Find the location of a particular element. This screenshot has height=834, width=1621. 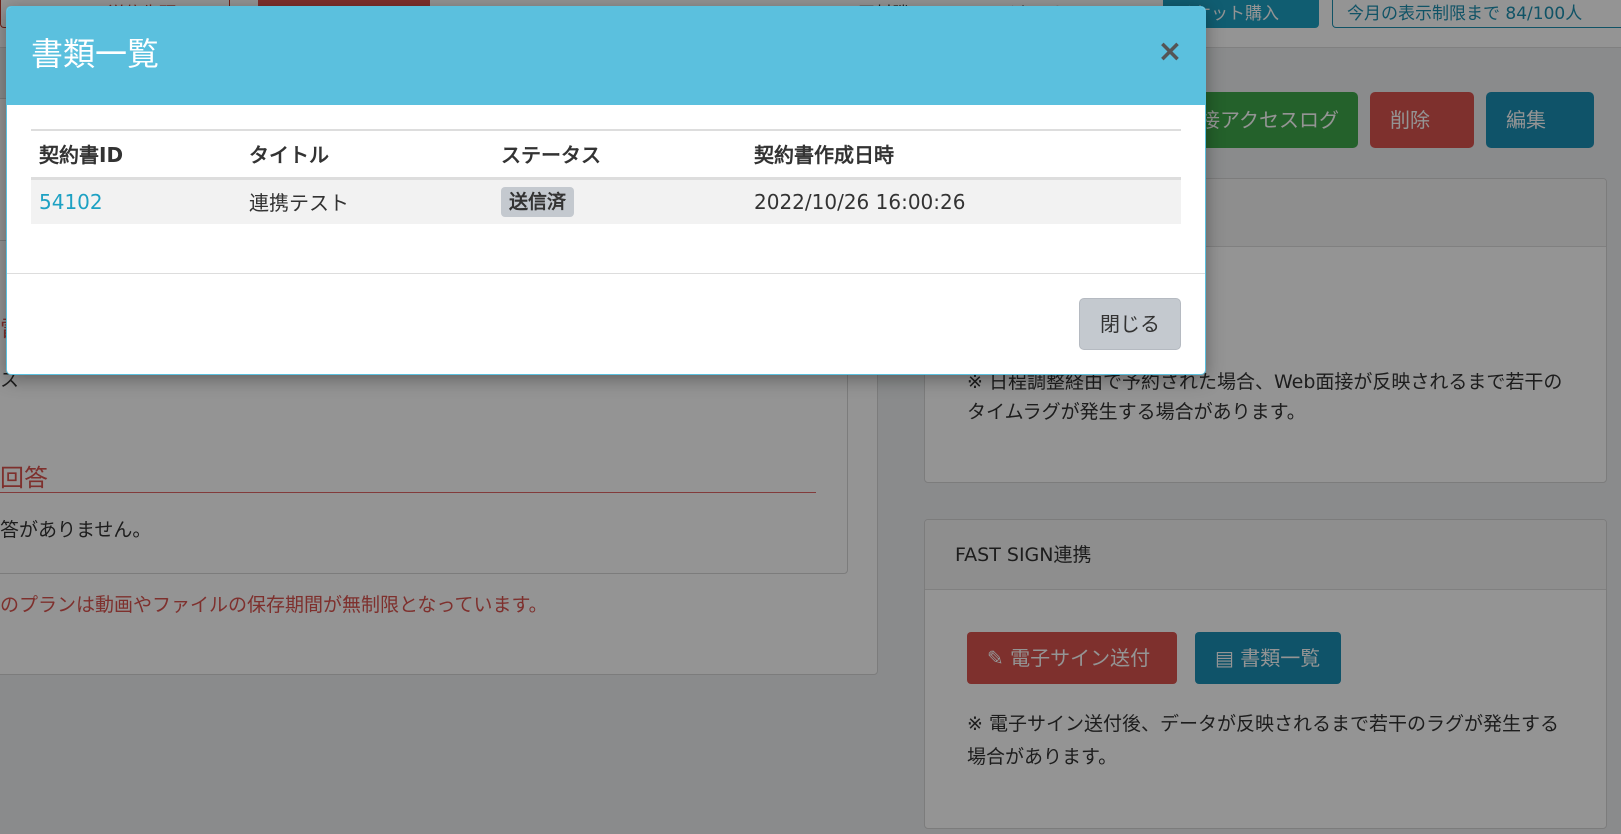

table-row: 54102 連携テスト 送信済 2022/10/26 16:00:26 is located at coordinates (606, 201).